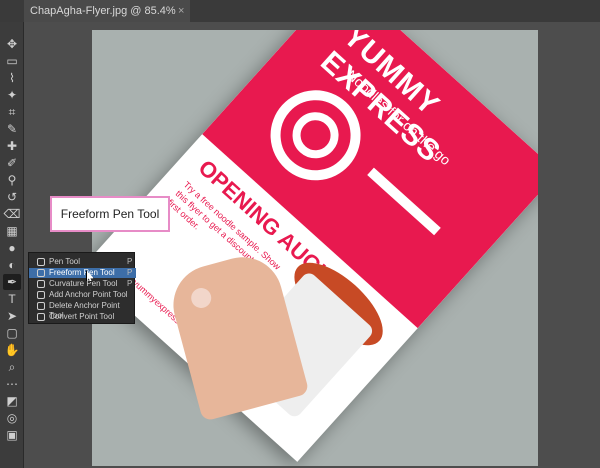 The image size is (600, 468). I want to click on gradient-icon: ▦, so click(12, 231).